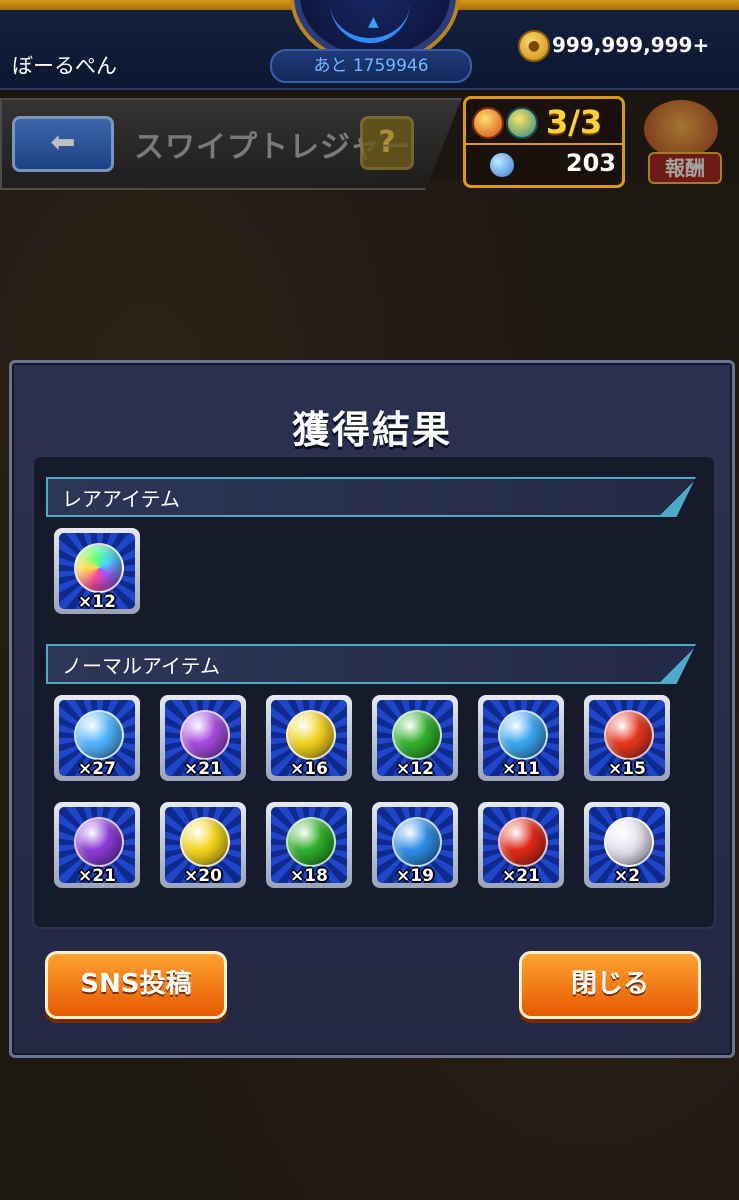 The height and width of the screenshot is (1200, 739). Describe the element at coordinates (415, 876) in the screenshot. I see `item-quantity: ×19` at that location.